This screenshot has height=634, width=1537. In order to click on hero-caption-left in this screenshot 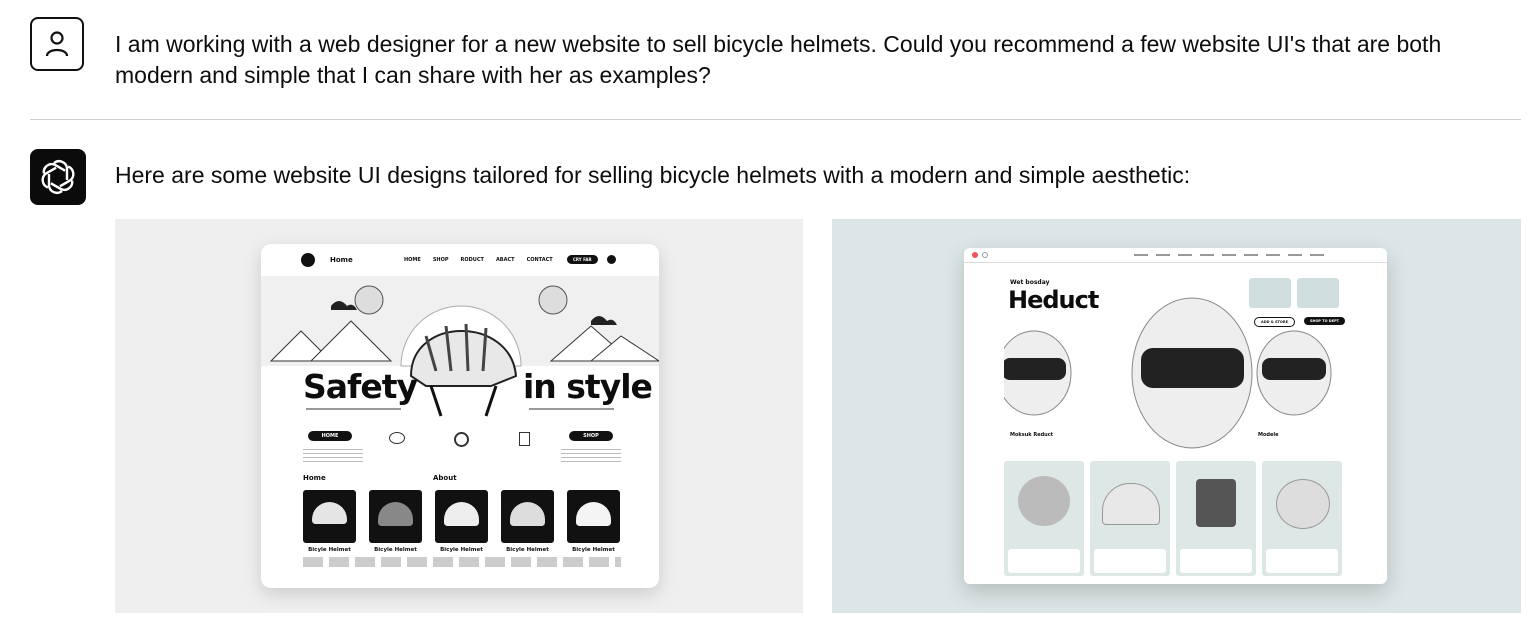, I will do `click(353, 409)`.